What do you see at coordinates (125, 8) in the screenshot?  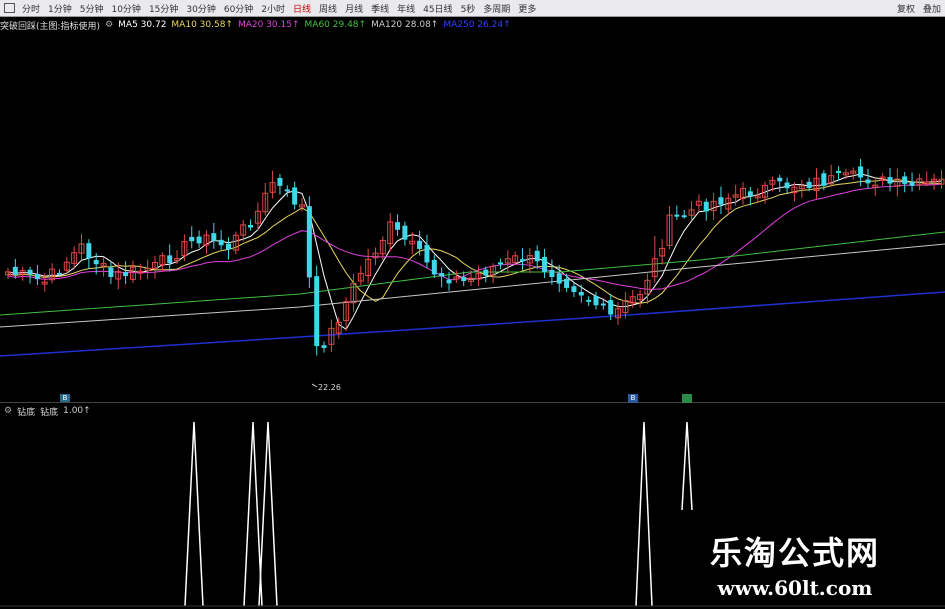 I see `period-tab: 10分钟` at bounding box center [125, 8].